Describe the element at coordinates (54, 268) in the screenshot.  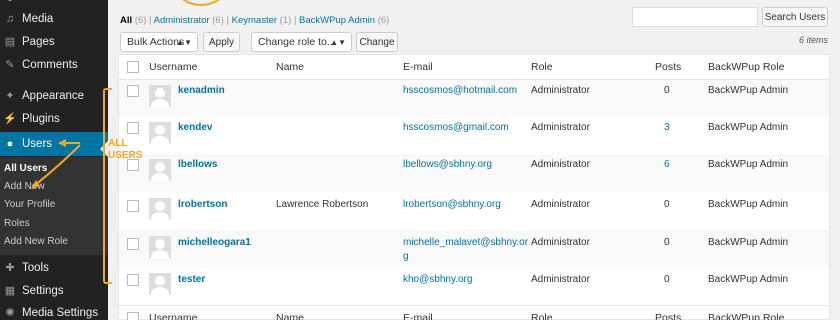
I see `sidebar-item-tools: ✚ Tools` at that location.